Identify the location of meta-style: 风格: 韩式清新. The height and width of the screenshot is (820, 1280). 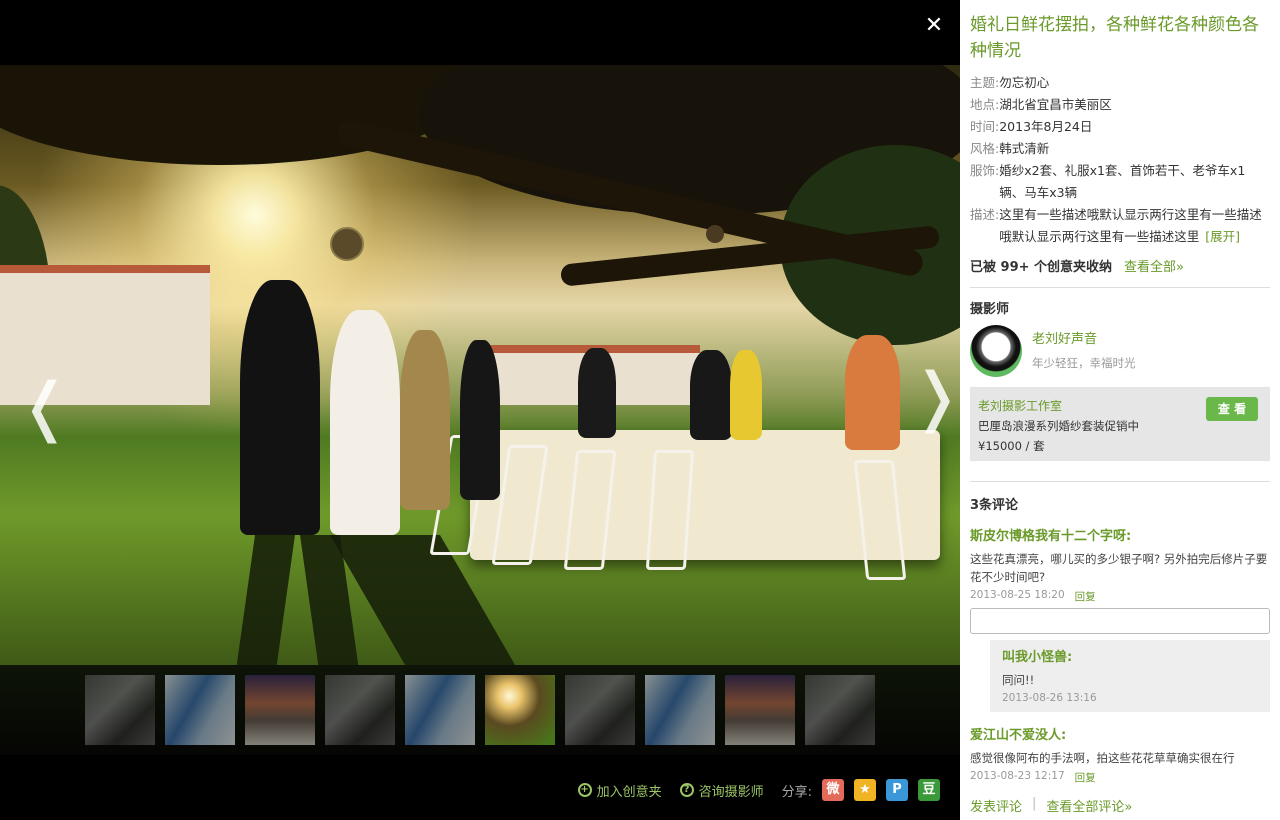
(1120, 149).